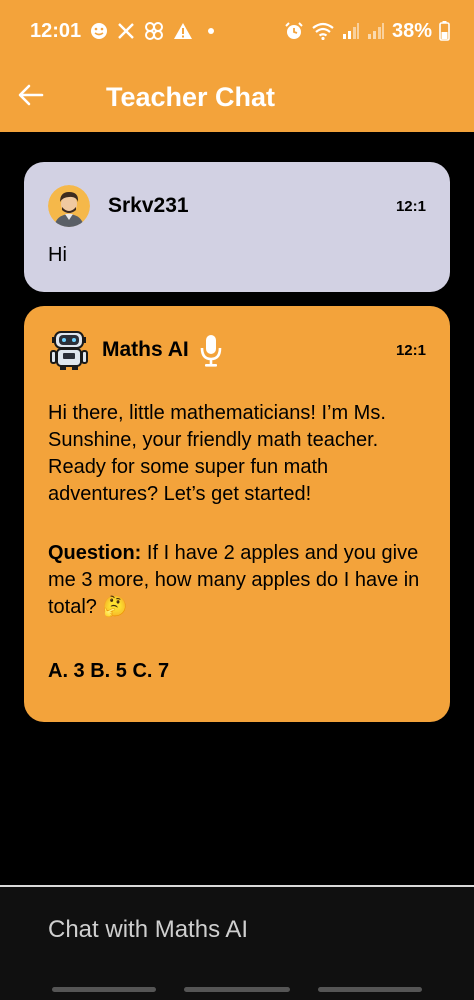 The height and width of the screenshot is (1000, 474). What do you see at coordinates (69, 206) in the screenshot?
I see `user-avatar` at bounding box center [69, 206].